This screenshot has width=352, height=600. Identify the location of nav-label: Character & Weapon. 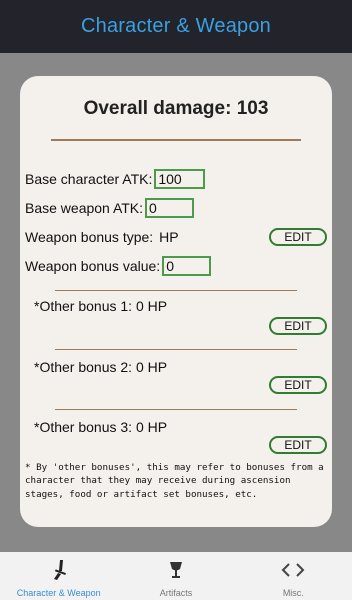
(58, 593).